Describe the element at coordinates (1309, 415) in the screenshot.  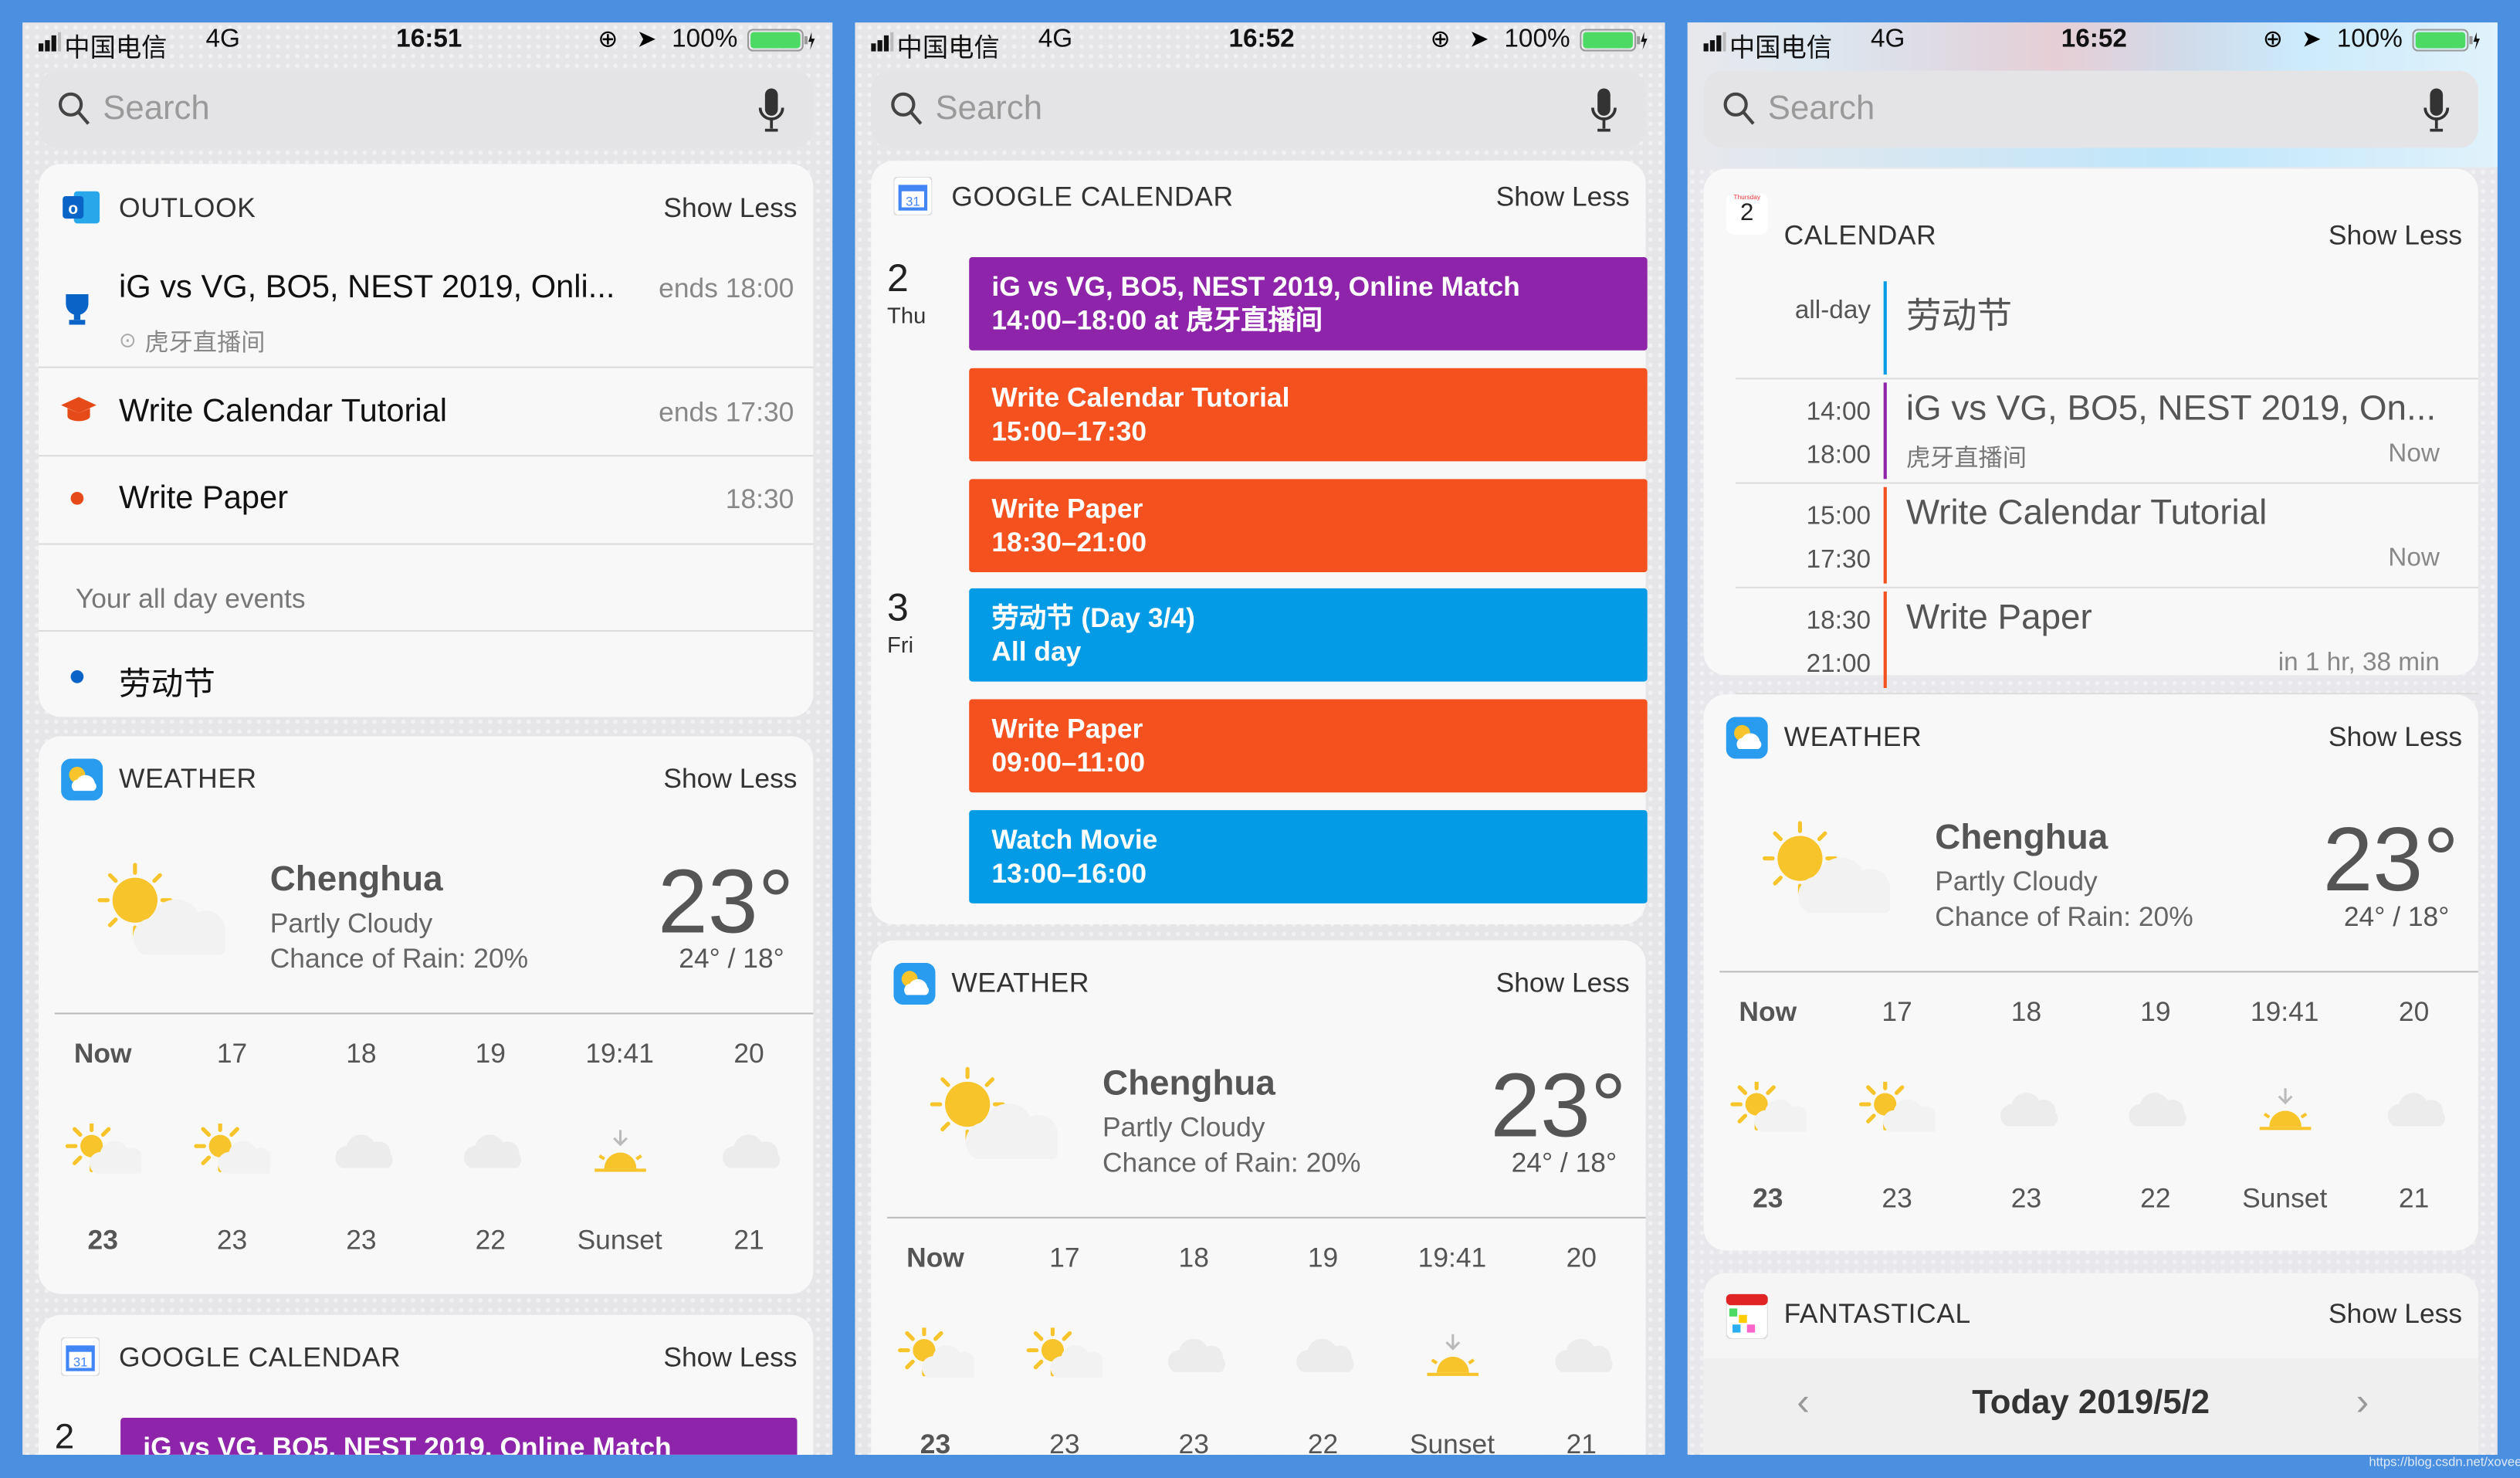
I see `calendar-event: Write Calendar Tutorial 15:00–17:30` at that location.